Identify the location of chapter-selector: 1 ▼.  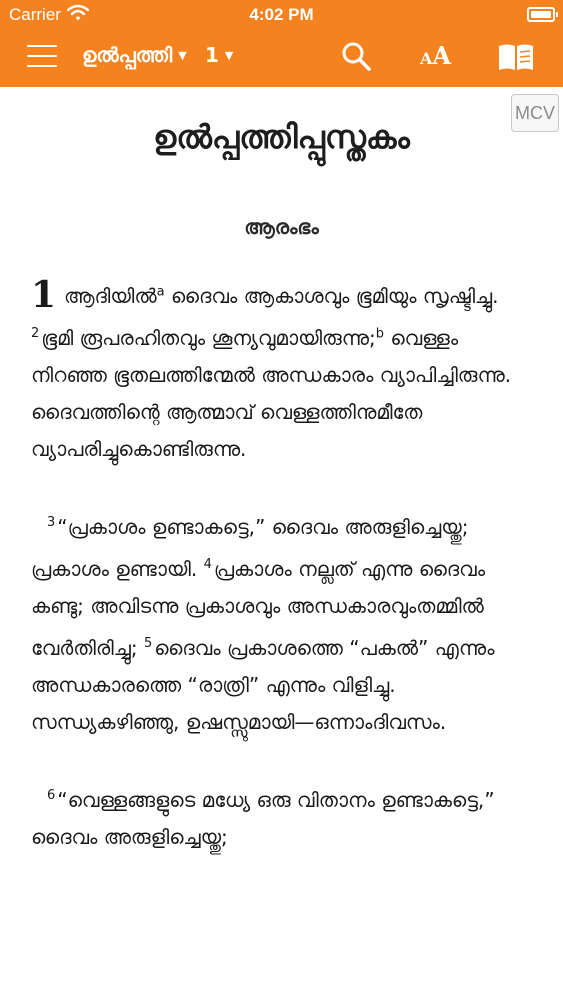
(219, 55).